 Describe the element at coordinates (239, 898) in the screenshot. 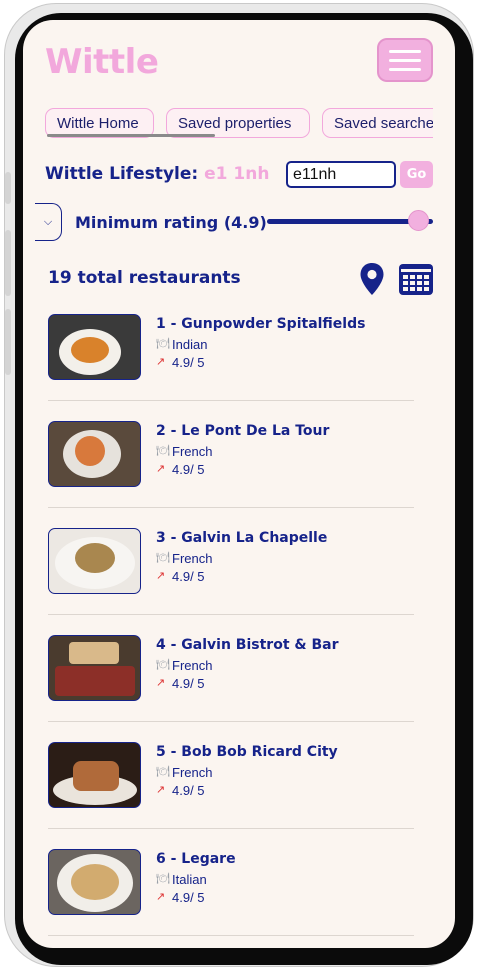

I see `restaurant-card: 6 - Legare 🍽 Italian ↗ 4.9/ 5` at that location.